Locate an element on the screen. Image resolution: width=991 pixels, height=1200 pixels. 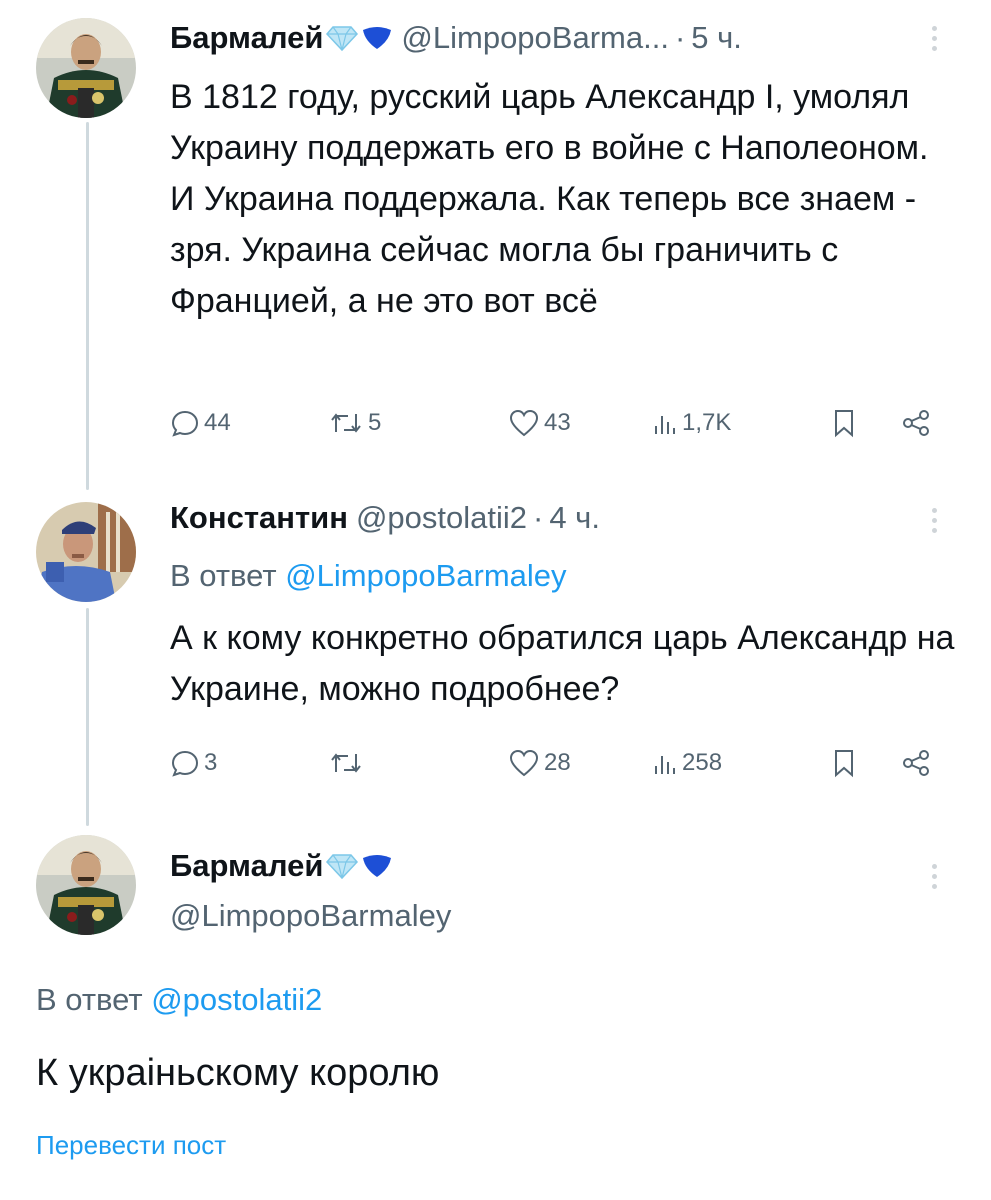
views-button: 258 is located at coordinates (687, 763).